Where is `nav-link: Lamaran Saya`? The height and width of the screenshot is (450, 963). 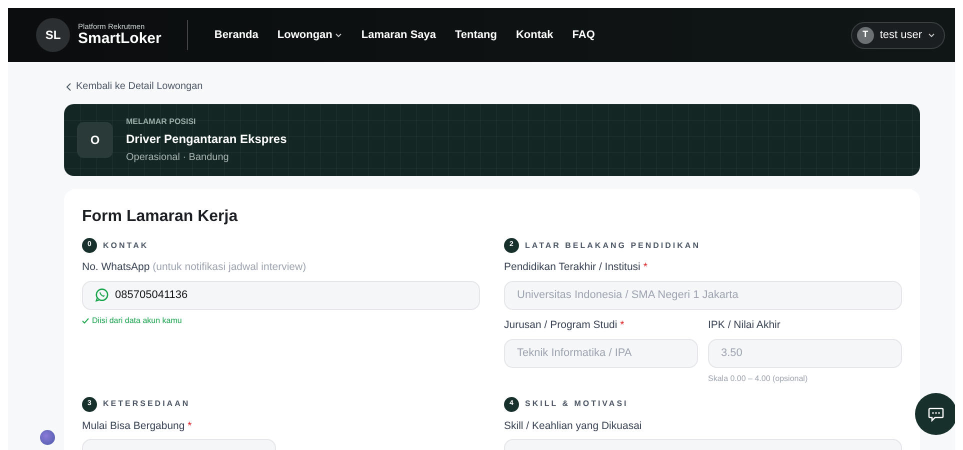
nav-link: Lamaran Saya is located at coordinates (398, 35).